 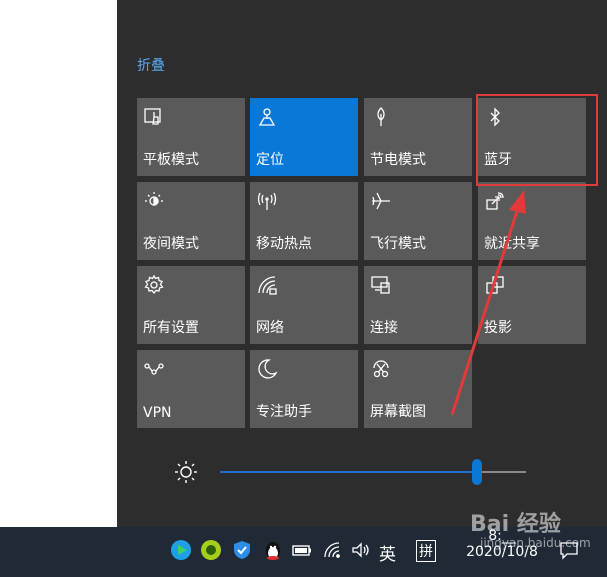 I want to click on tile-mobile-hotspot: 移动热点, so click(x=304, y=221).